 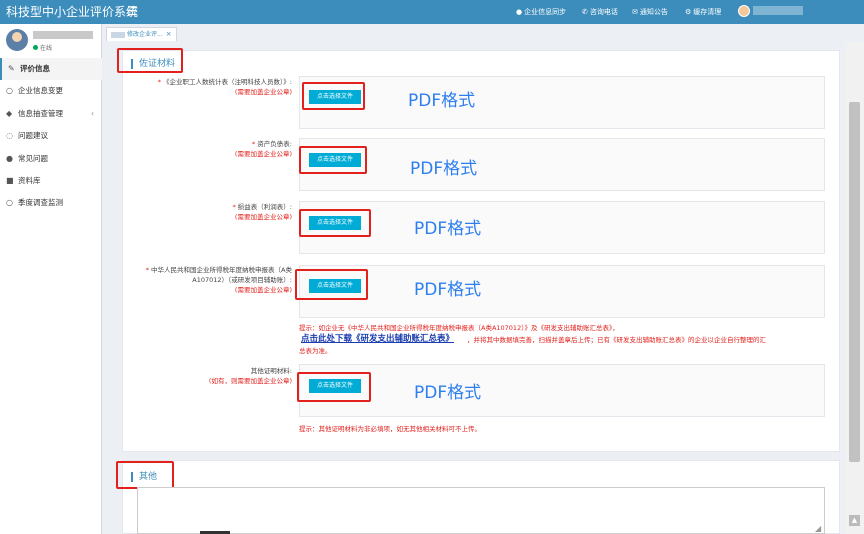 I want to click on sidebar-item-label: 问题建议, so click(x=33, y=136).